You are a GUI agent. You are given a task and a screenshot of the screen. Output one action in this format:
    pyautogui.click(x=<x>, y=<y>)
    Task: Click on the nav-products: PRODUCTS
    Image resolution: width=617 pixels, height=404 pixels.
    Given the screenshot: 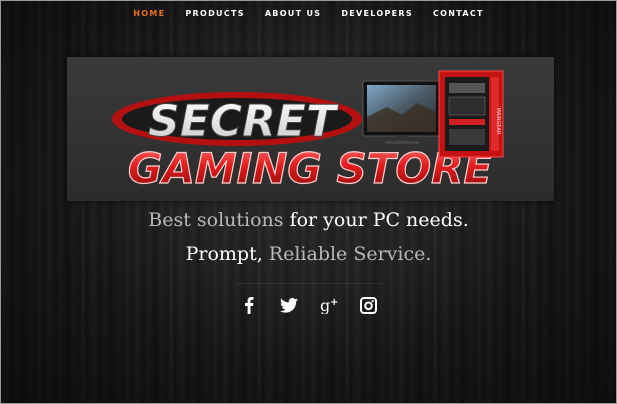 What is the action you would take?
    pyautogui.click(x=214, y=13)
    